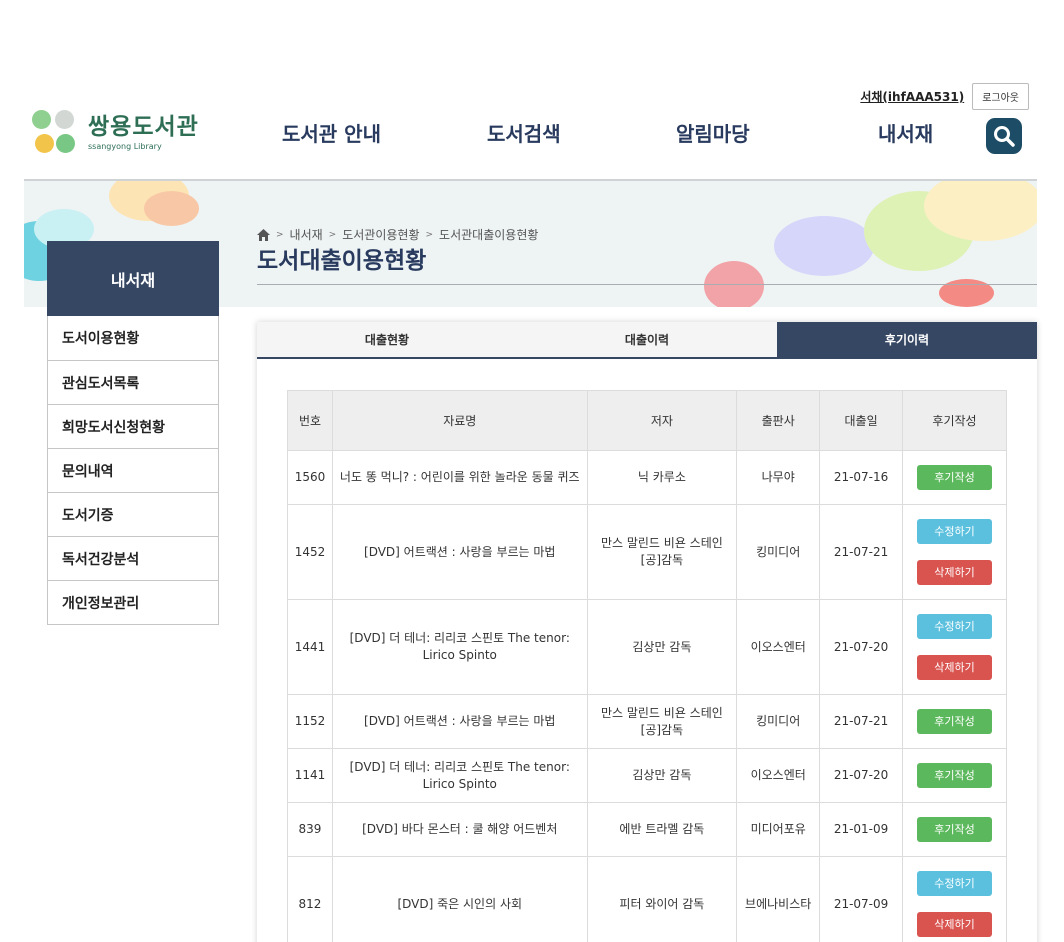  I want to click on cell-date: 21-01-09, so click(861, 829).